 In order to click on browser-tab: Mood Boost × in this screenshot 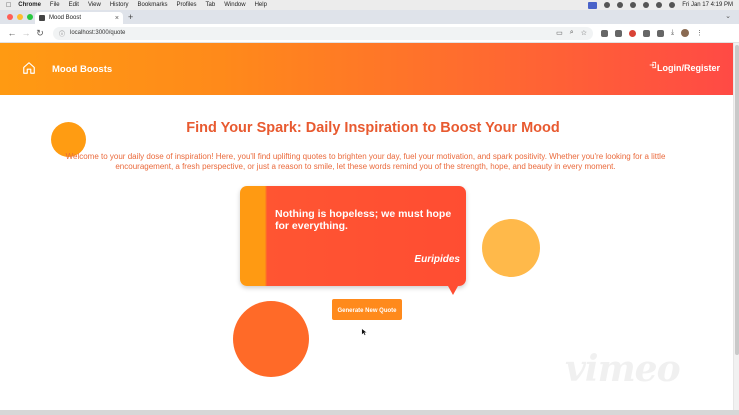, I will do `click(79, 18)`.